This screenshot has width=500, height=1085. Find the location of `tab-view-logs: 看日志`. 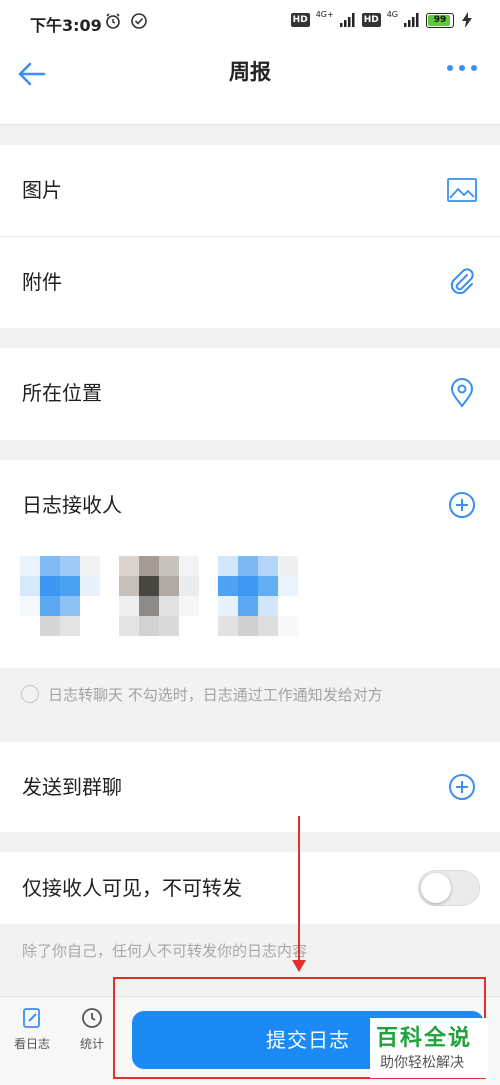

tab-view-logs: 看日志 is located at coordinates (32, 1029).